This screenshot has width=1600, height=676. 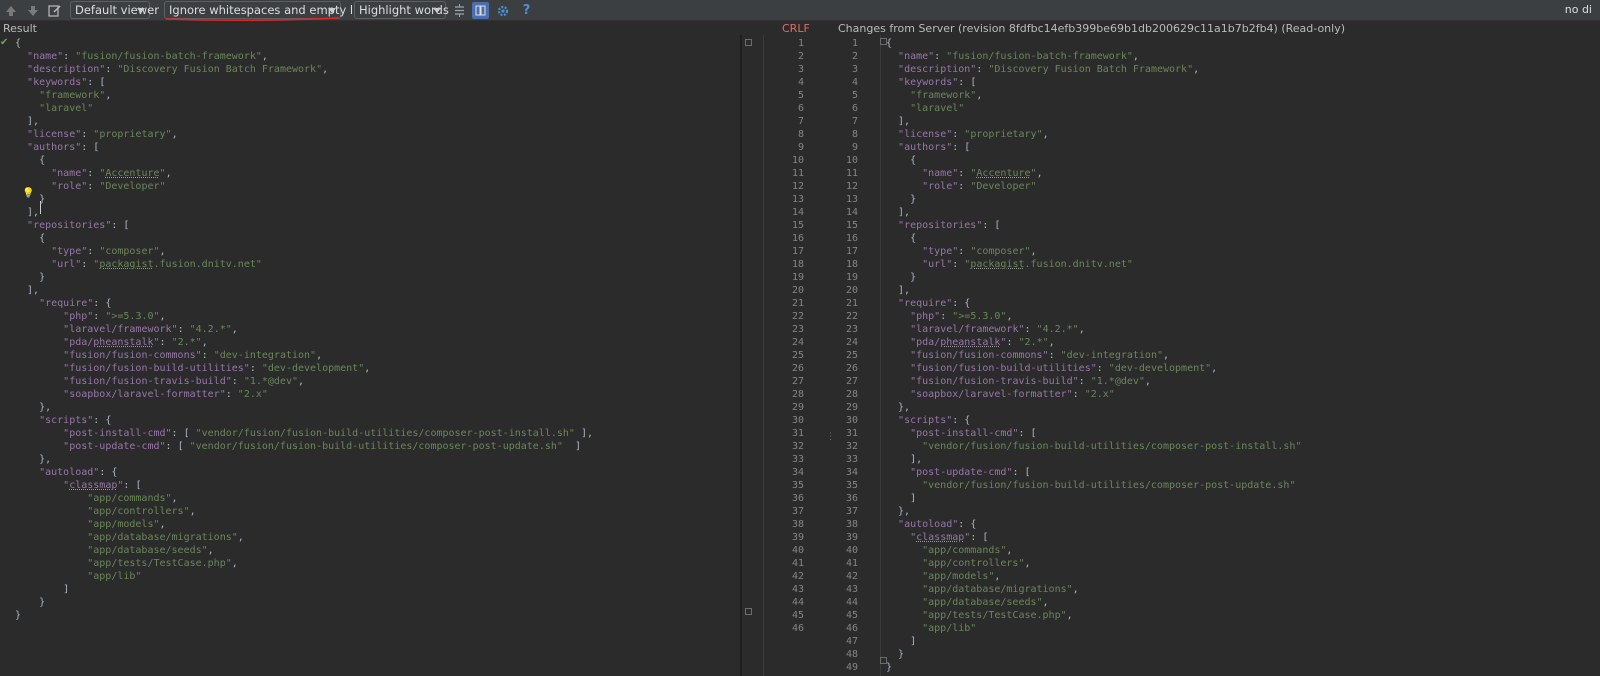 I want to click on highlight-dropdown: Highlight words, so click(x=401, y=10).